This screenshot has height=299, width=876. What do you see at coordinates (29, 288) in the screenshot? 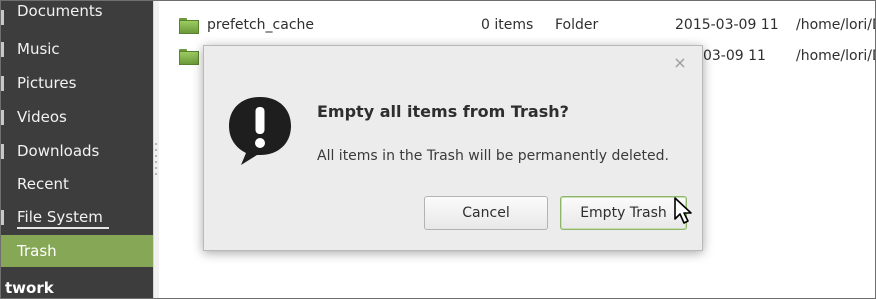
I see `sidebar-heading-label: twork` at bounding box center [29, 288].